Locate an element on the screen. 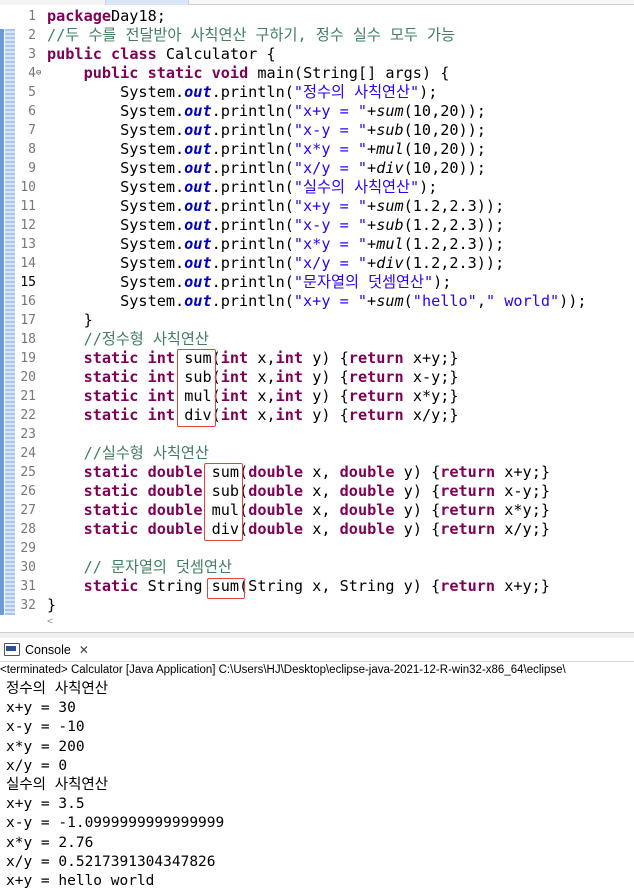 The image size is (634, 891). code-line: 29 is located at coordinates (317, 548).